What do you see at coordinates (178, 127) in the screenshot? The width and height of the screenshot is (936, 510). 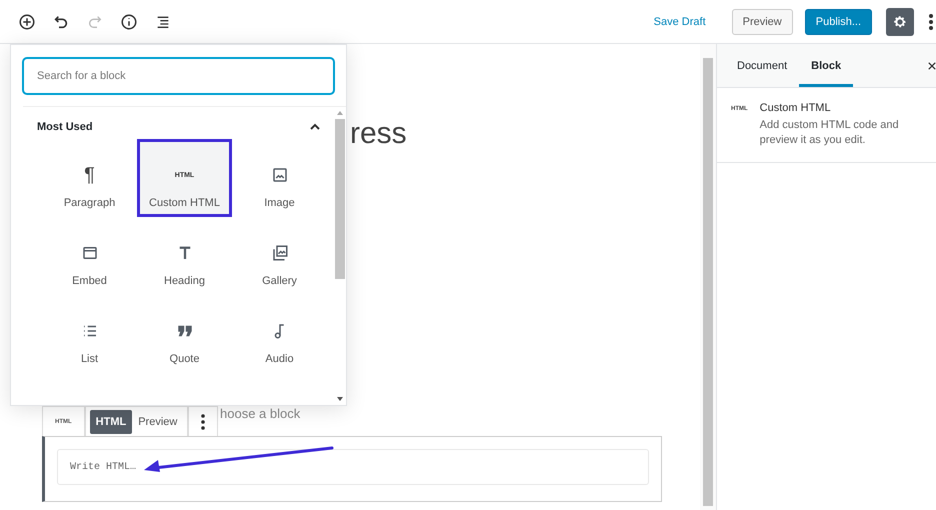 I see `section-toggle: Most Used` at bounding box center [178, 127].